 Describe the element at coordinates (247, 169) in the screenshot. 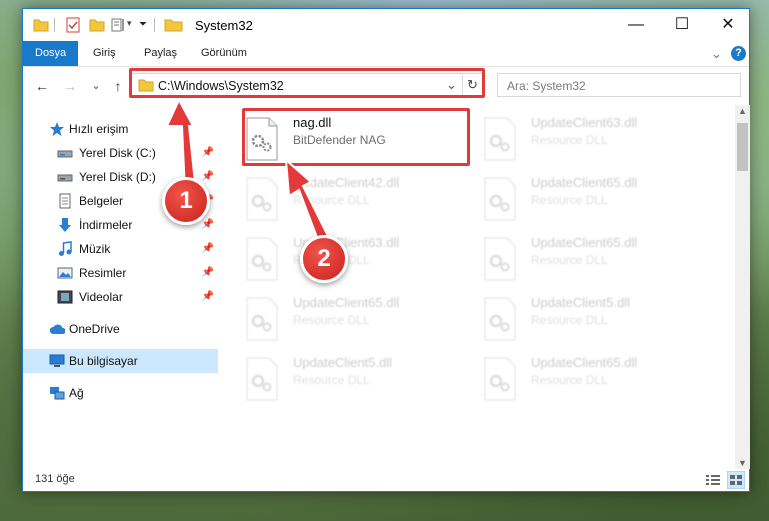

I see `annotation-arrows` at that location.